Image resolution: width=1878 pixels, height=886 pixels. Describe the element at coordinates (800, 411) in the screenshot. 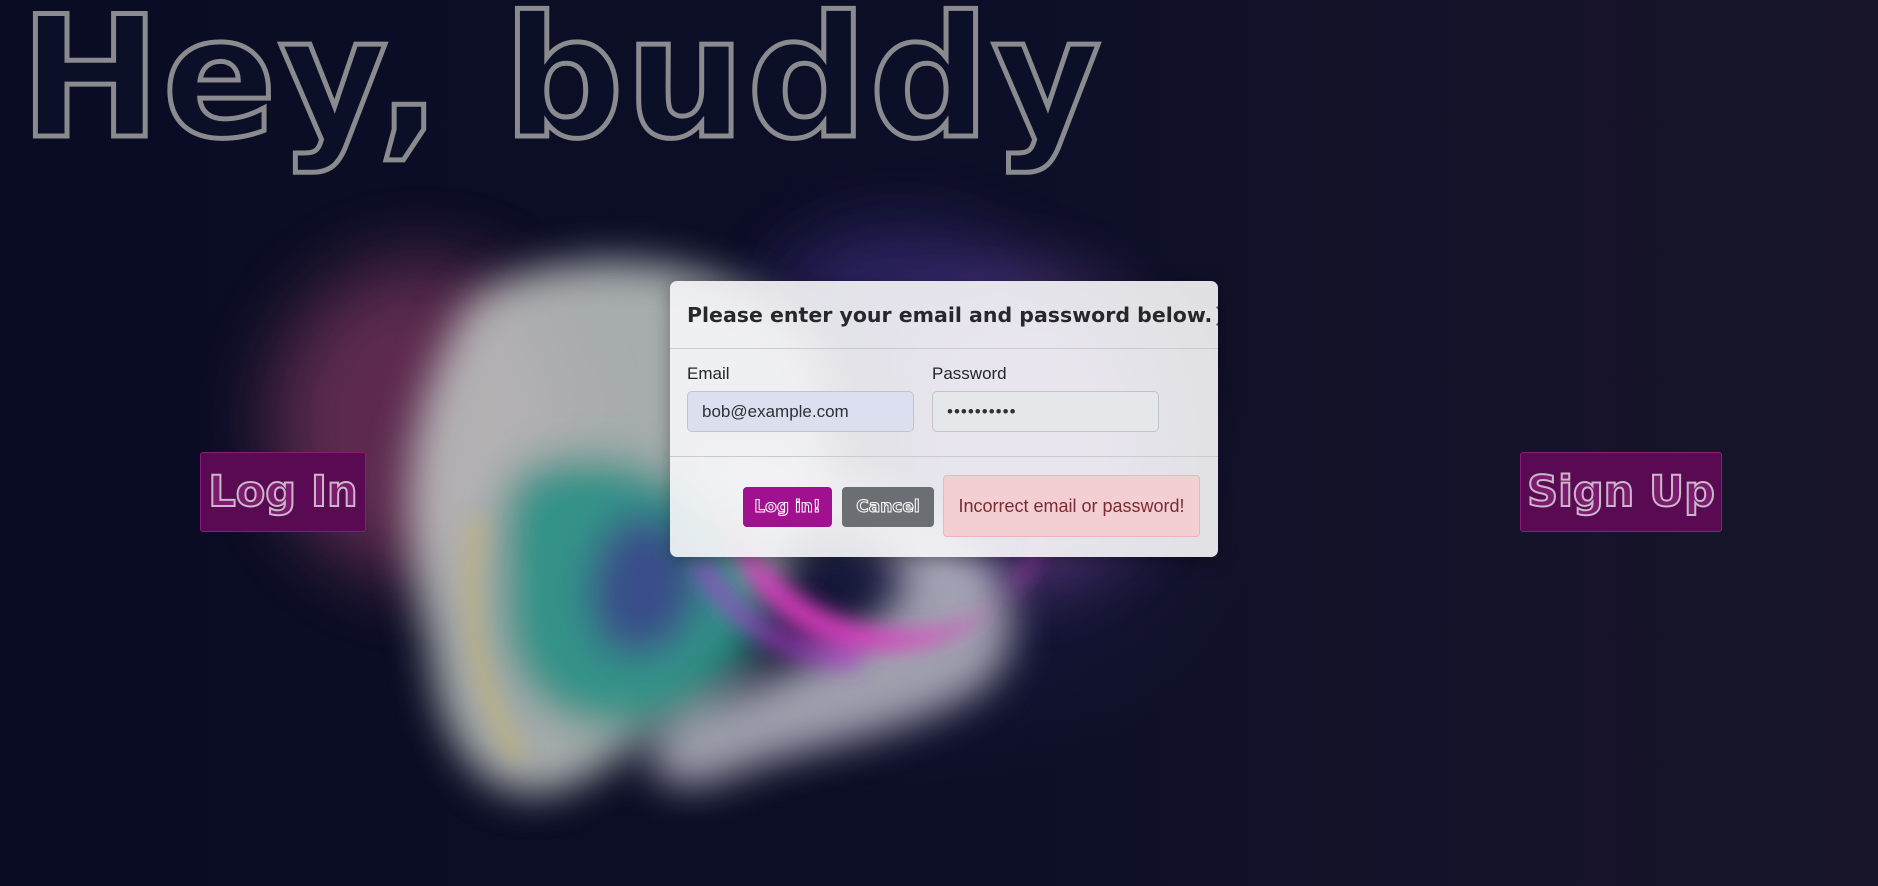

I see `email-input` at that location.